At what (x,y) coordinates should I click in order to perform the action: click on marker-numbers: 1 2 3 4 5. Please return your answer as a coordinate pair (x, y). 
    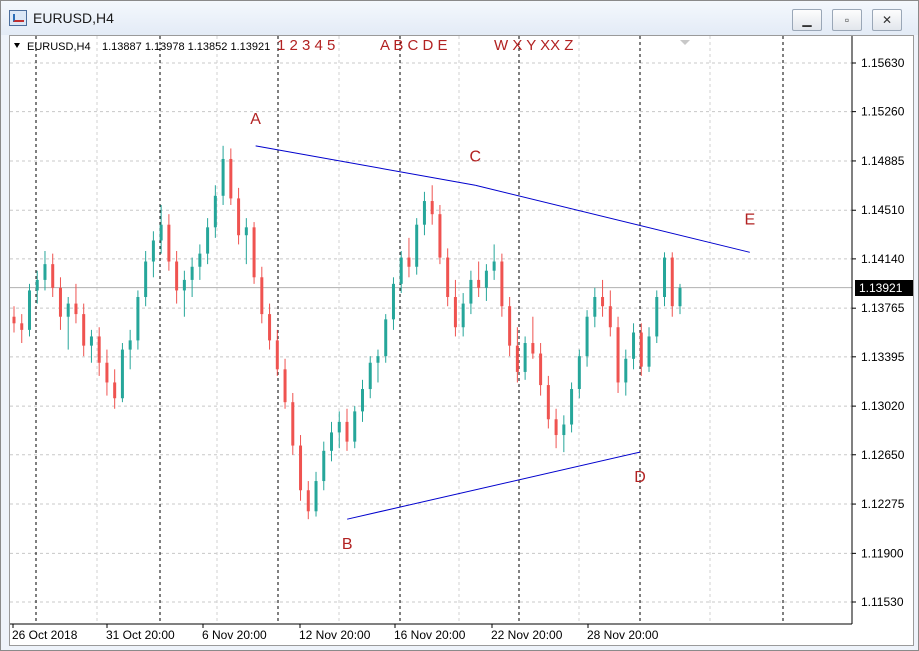
    Looking at the image, I should click on (306, 45).